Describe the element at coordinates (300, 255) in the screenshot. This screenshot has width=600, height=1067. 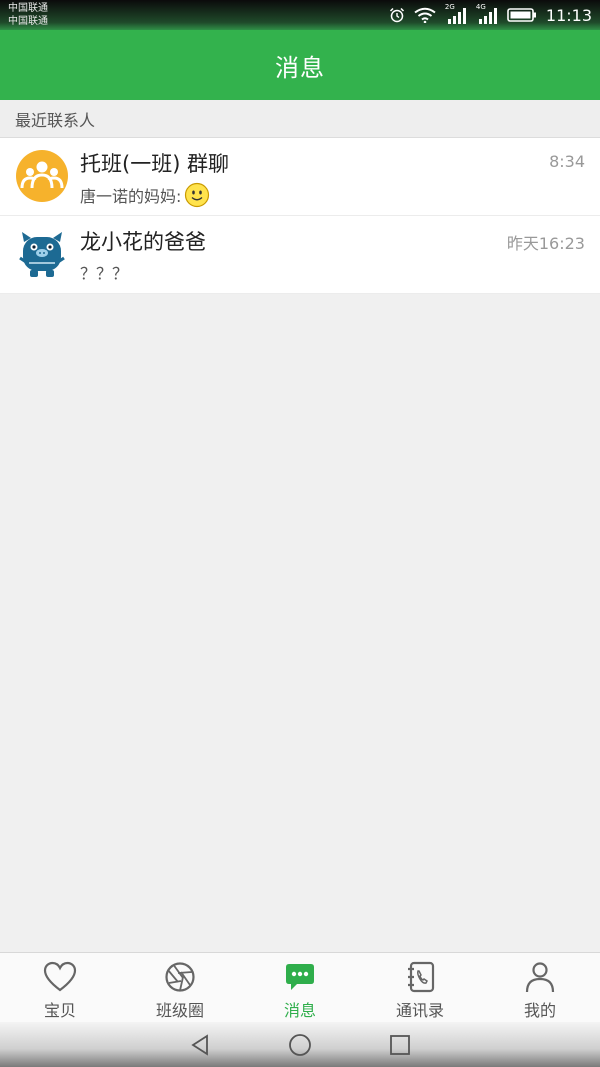
I see `conversation-row: 龙小花的爸爸 昨天16:23 ？？？` at that location.